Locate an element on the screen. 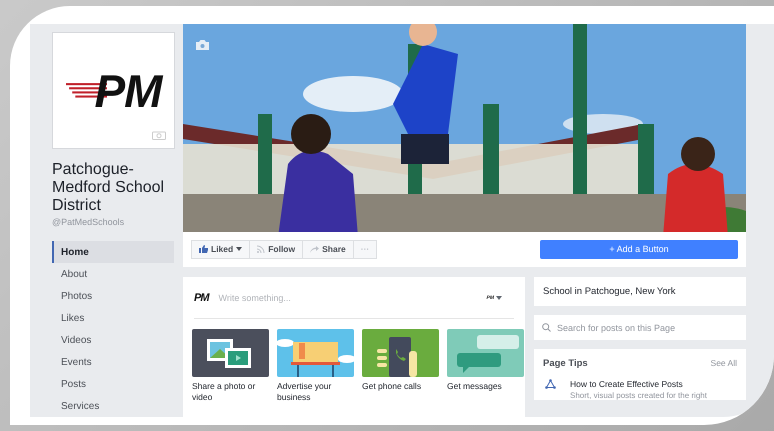 Image resolution: width=774 pixels, height=431 pixels. action-tile: Share a photo or video is located at coordinates (230, 366).